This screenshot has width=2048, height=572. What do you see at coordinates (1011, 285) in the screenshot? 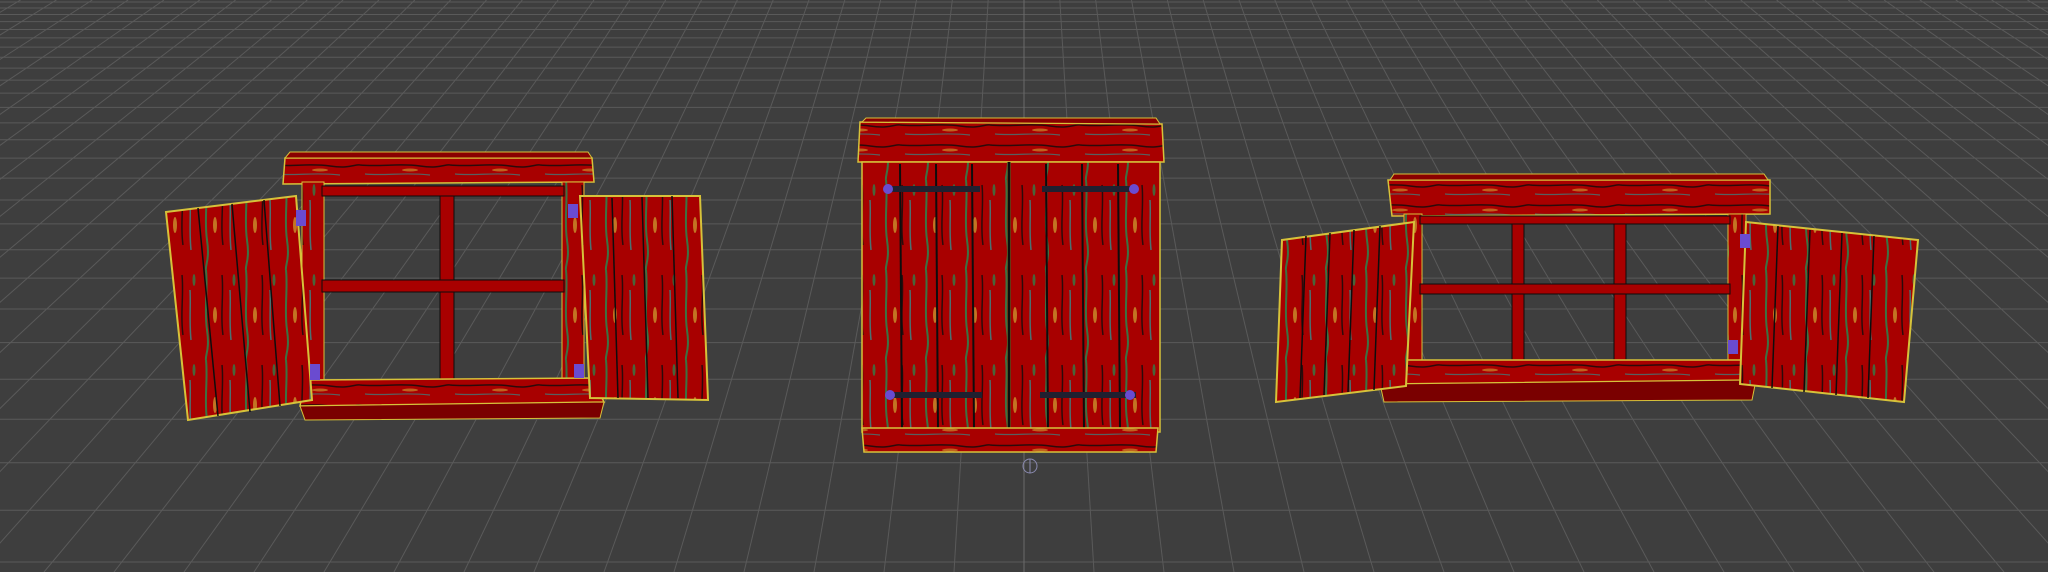
I see `center-closed-double-shutter` at bounding box center [1011, 285].